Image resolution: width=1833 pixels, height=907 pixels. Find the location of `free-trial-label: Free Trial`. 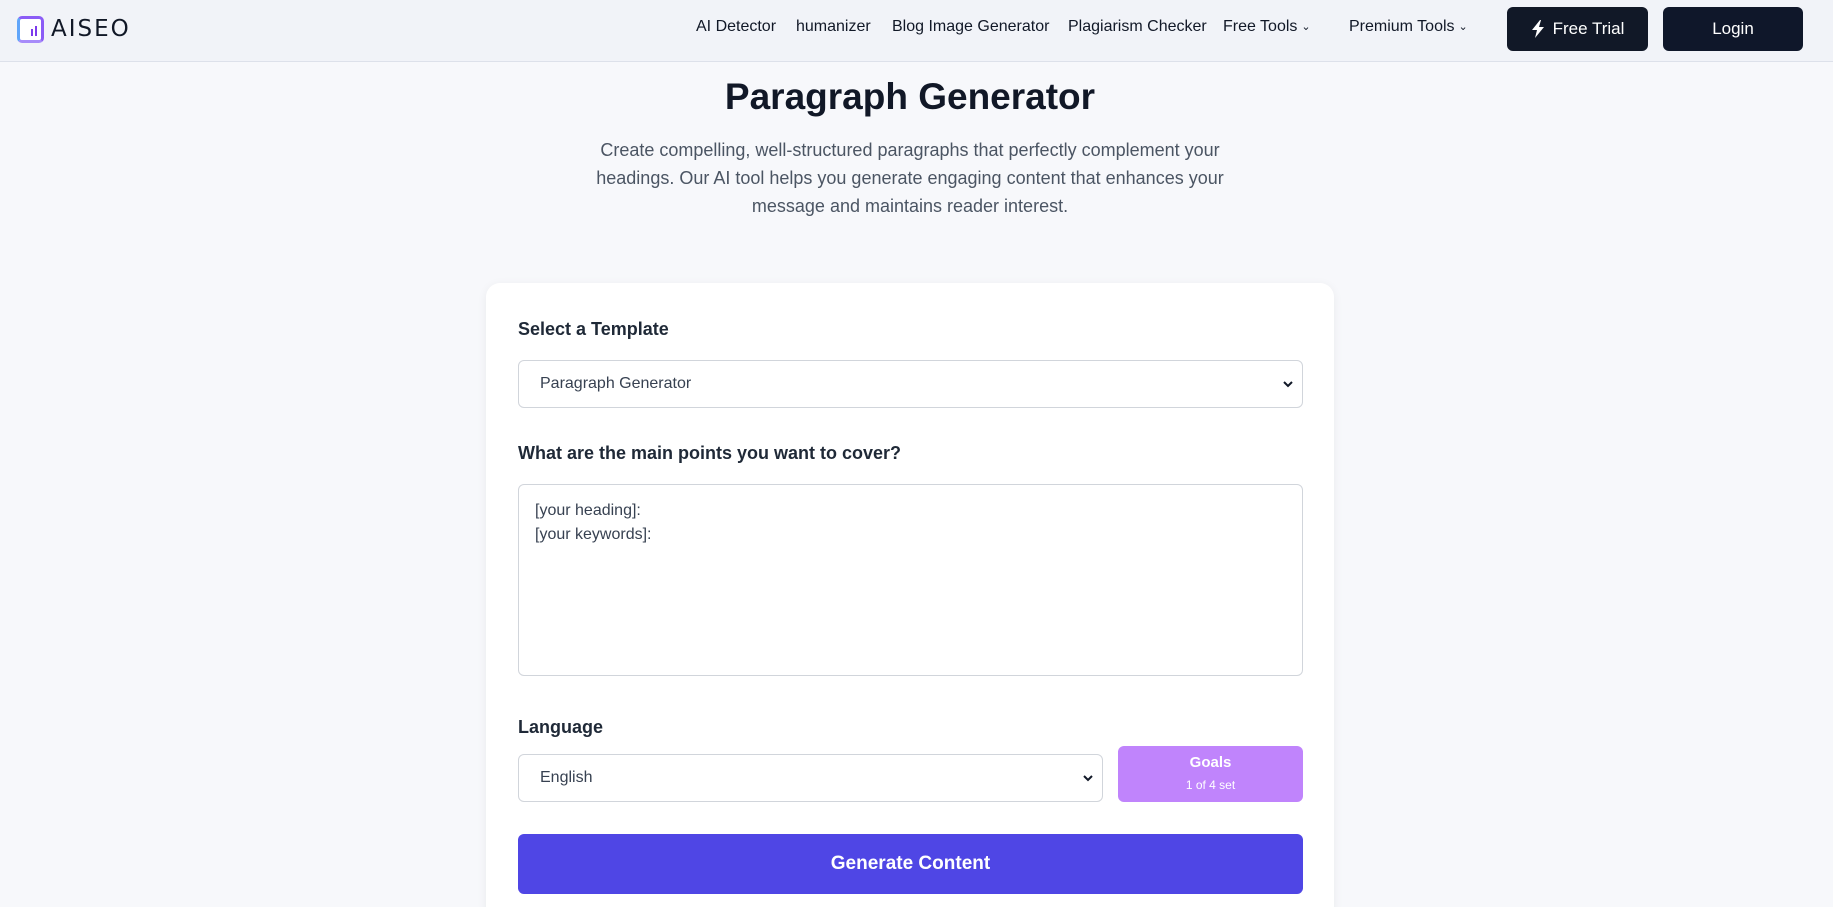

free-trial-label: Free Trial is located at coordinates (1588, 28).